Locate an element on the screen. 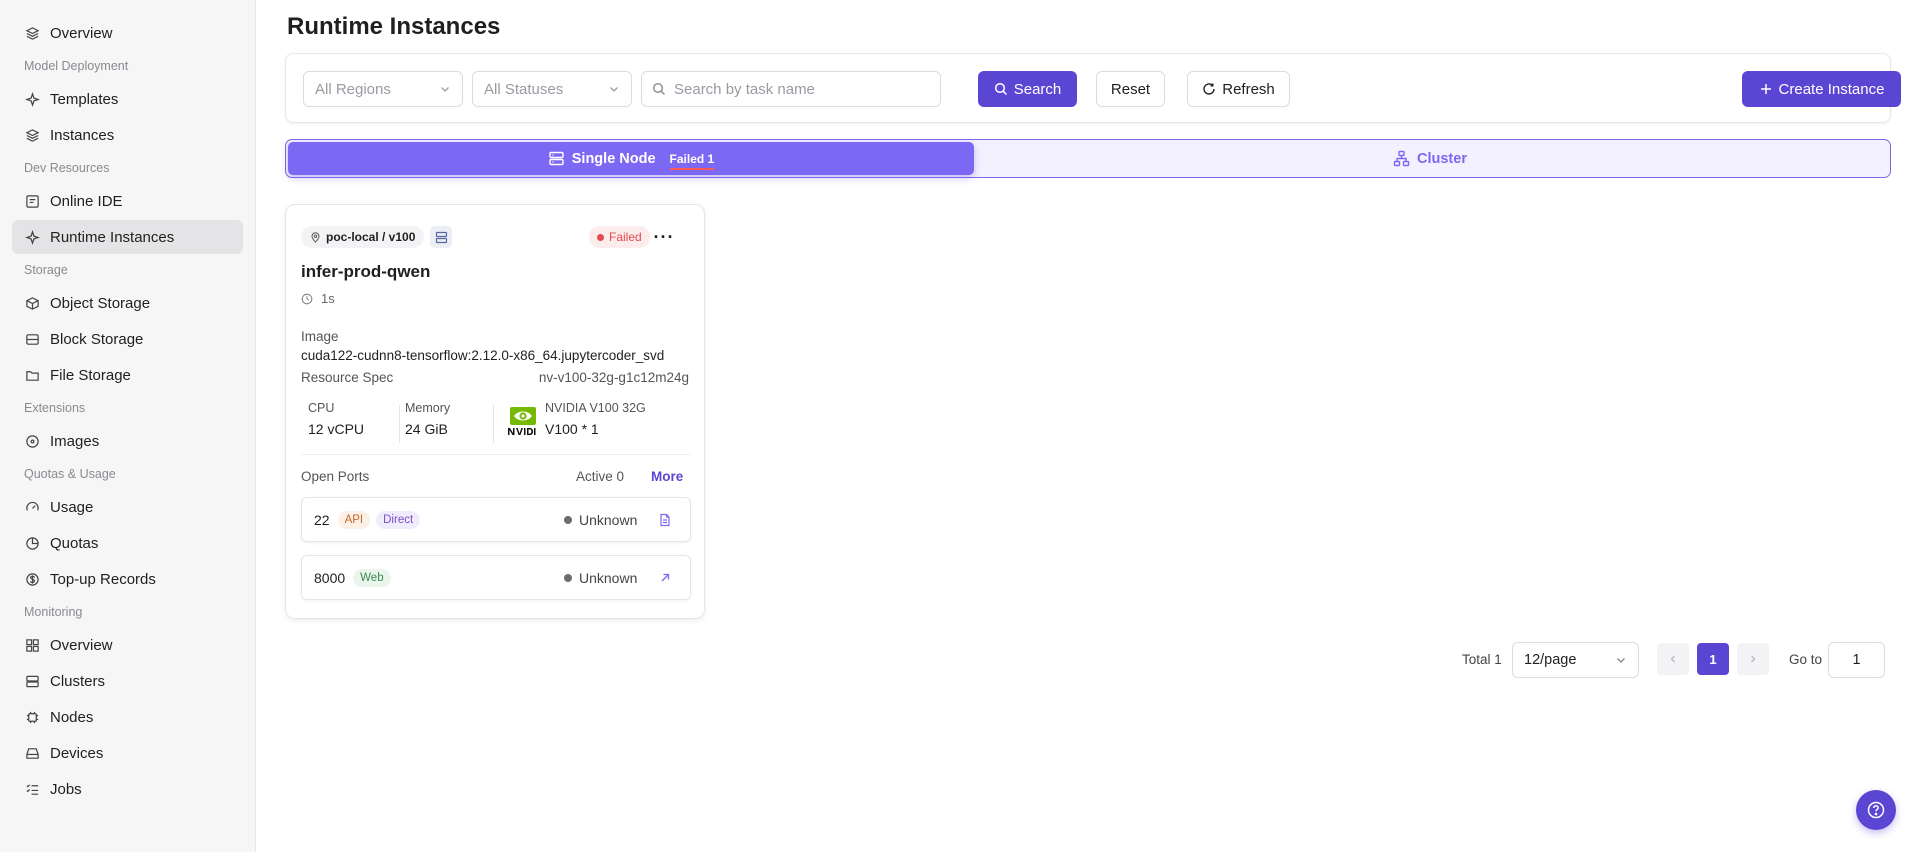 The width and height of the screenshot is (1920, 852). sidebar-item-jobs: Jobs is located at coordinates (127, 789).